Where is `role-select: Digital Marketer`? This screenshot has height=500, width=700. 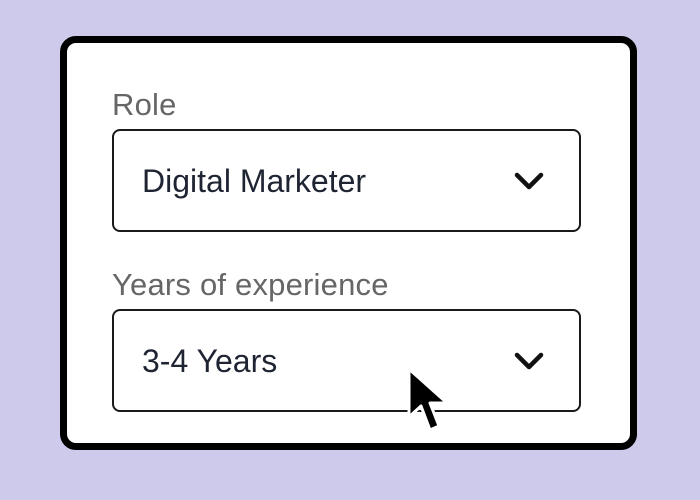 role-select: Digital Marketer is located at coordinates (346, 180).